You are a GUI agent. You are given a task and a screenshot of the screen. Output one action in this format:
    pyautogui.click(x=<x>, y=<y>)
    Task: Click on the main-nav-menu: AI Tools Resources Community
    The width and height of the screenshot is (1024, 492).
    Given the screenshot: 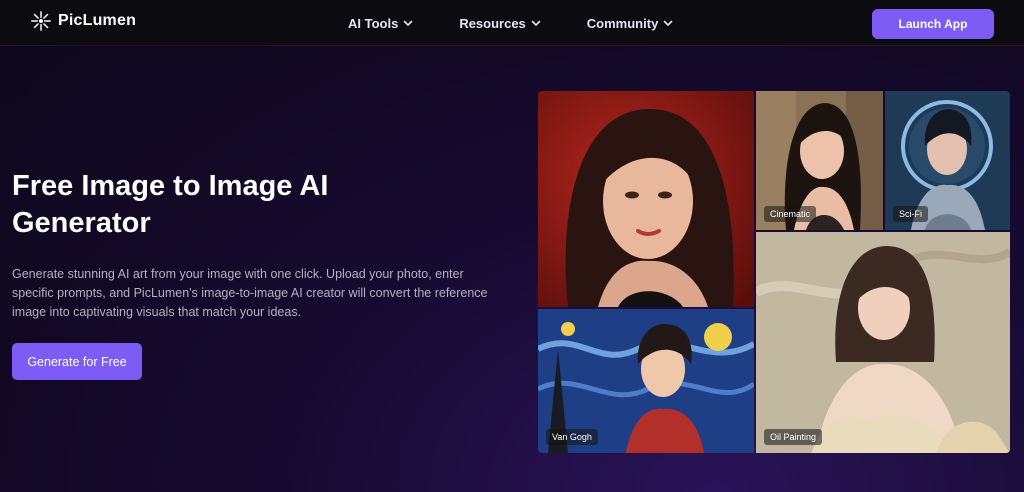 What is the action you would take?
    pyautogui.click(x=510, y=23)
    